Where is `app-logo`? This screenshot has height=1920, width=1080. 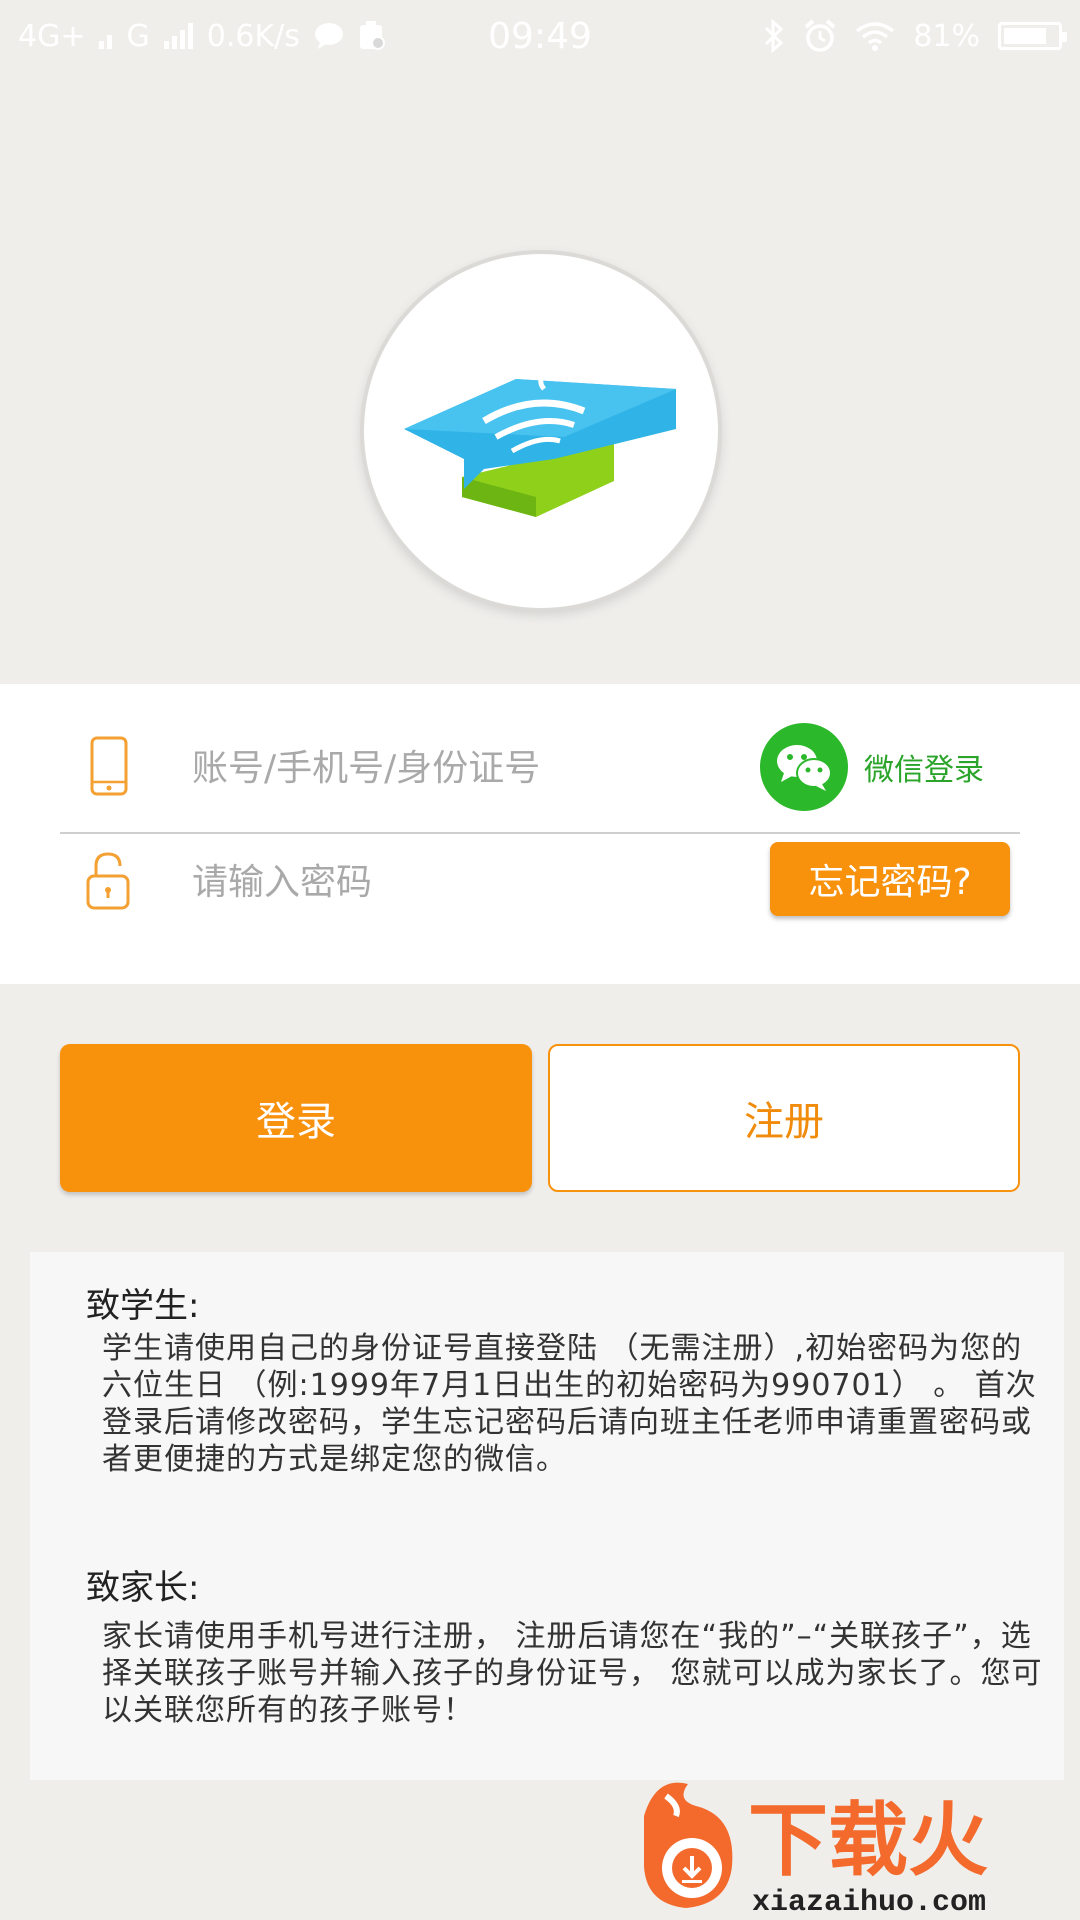
app-logo is located at coordinates (541, 431).